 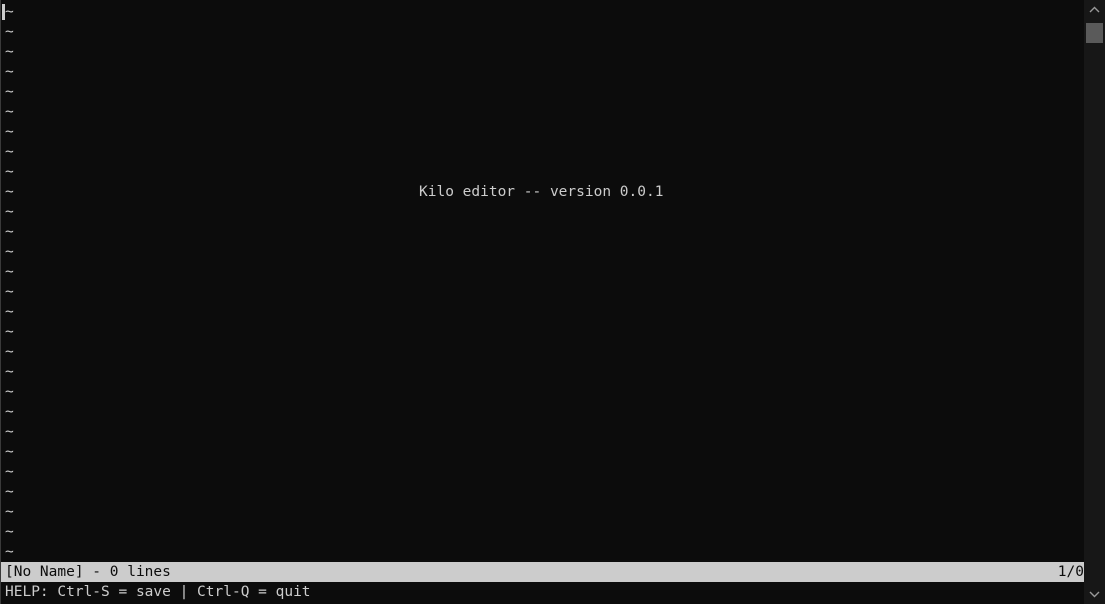 What do you see at coordinates (1094, 302) in the screenshot?
I see `vertical-scrollbar` at bounding box center [1094, 302].